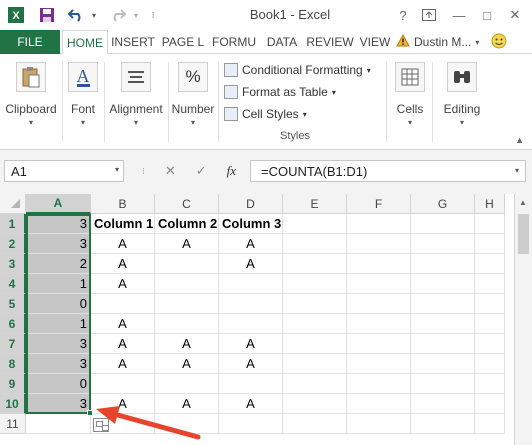 The image size is (532, 445). Describe the element at coordinates (58, 324) in the screenshot. I see `cell-a6: 1` at that location.